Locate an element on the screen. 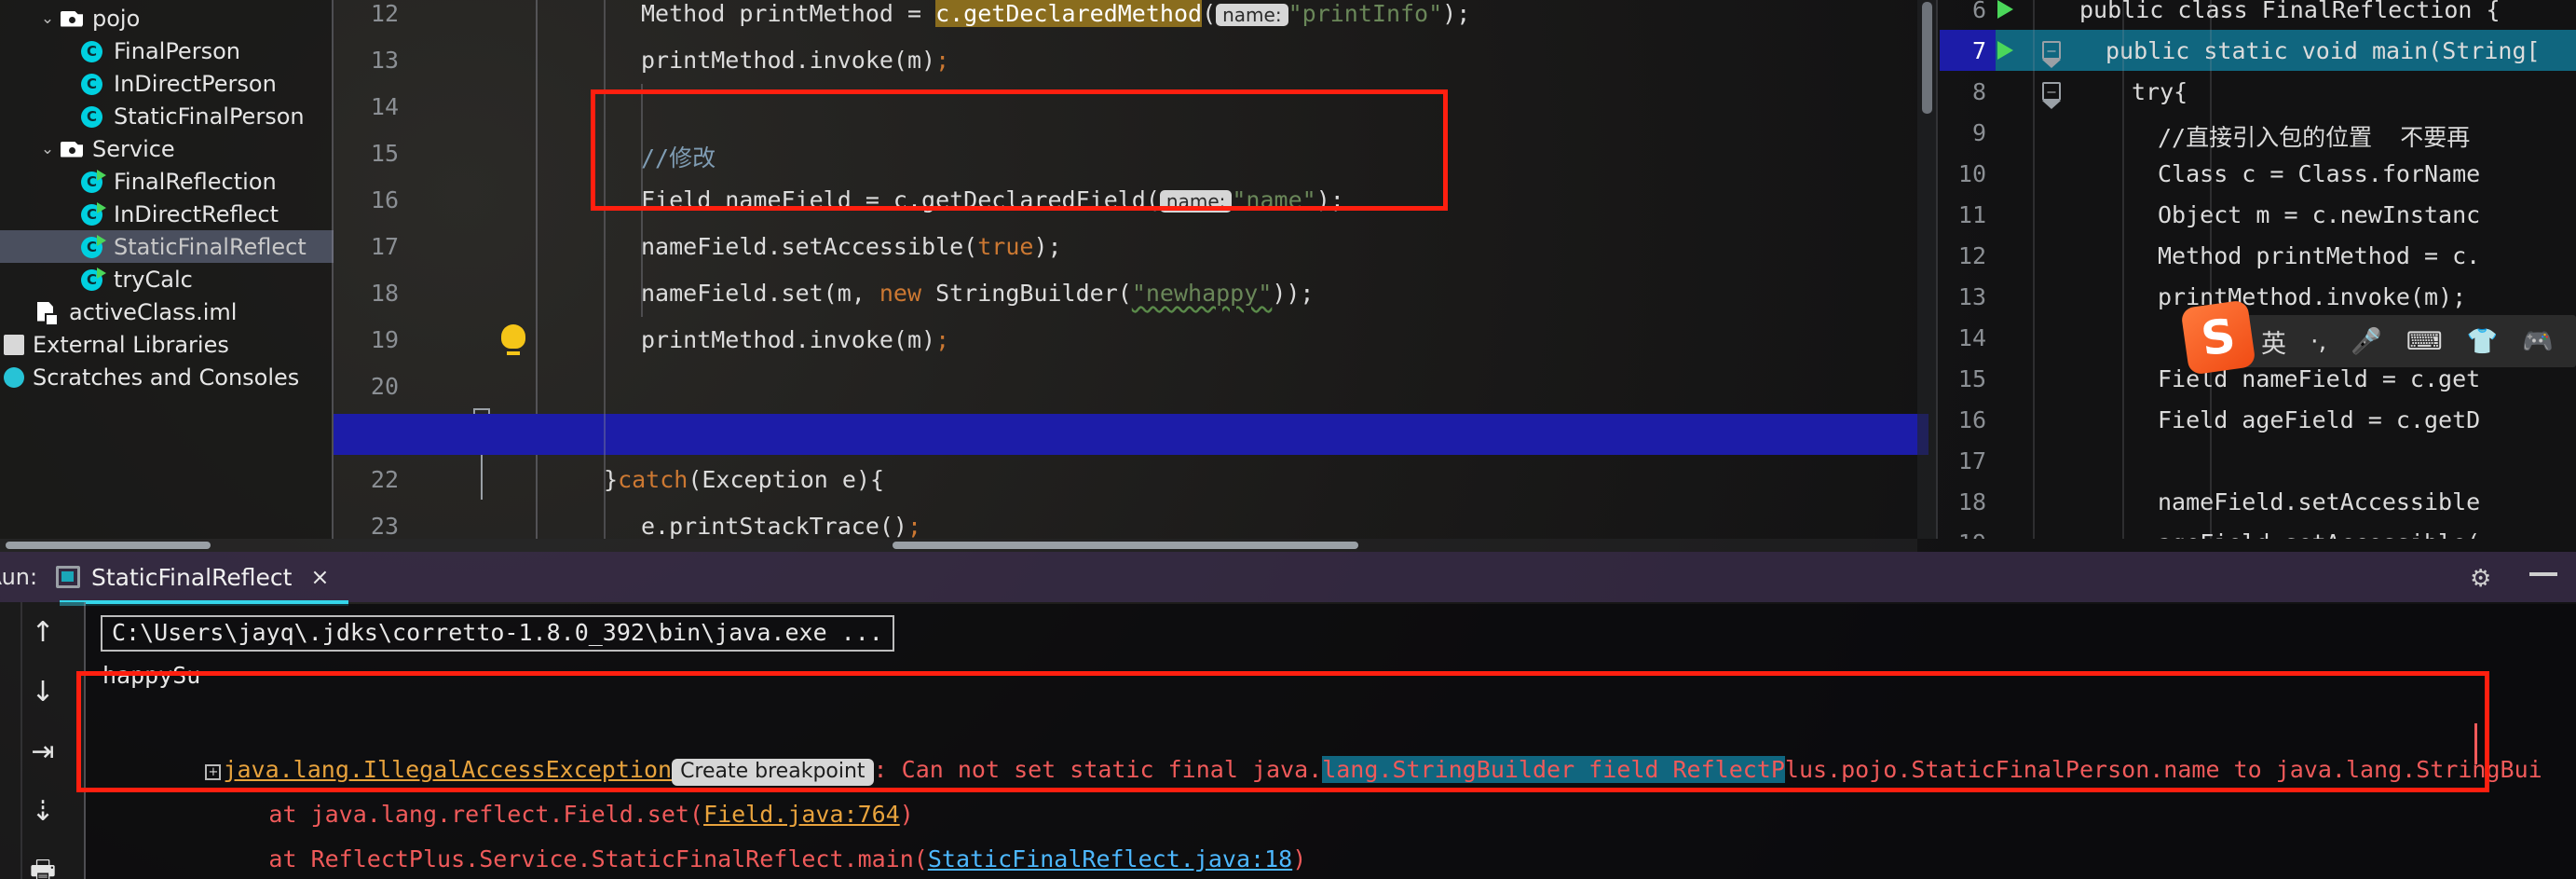  folder-icon is located at coordinates (72, 18).